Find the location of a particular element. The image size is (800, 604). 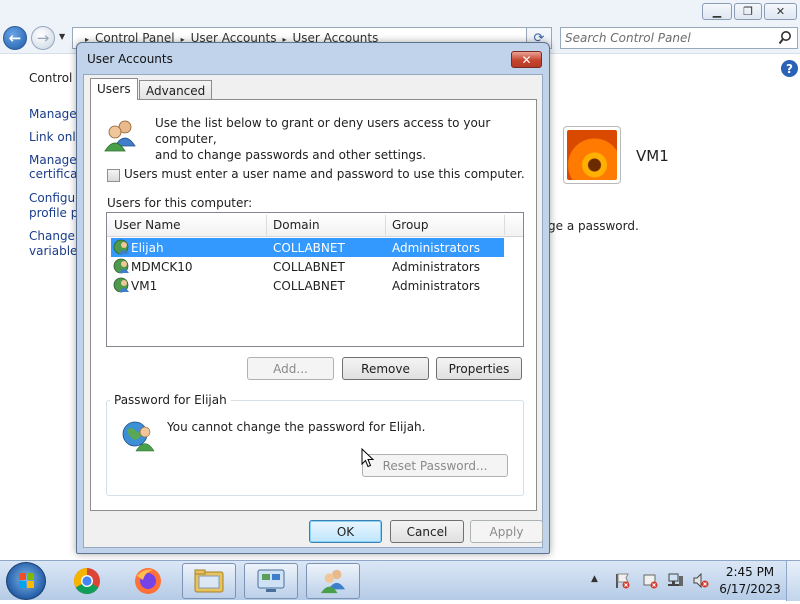

show-desktop-button is located at coordinates (793, 581).